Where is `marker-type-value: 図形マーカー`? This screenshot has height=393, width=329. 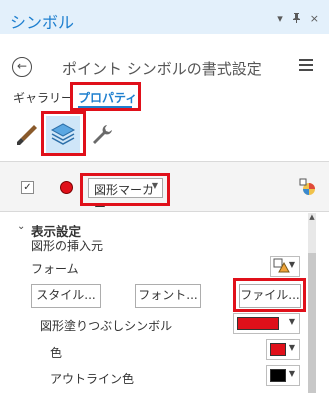
marker-type-value: 図形マーカー is located at coordinates (124, 198).